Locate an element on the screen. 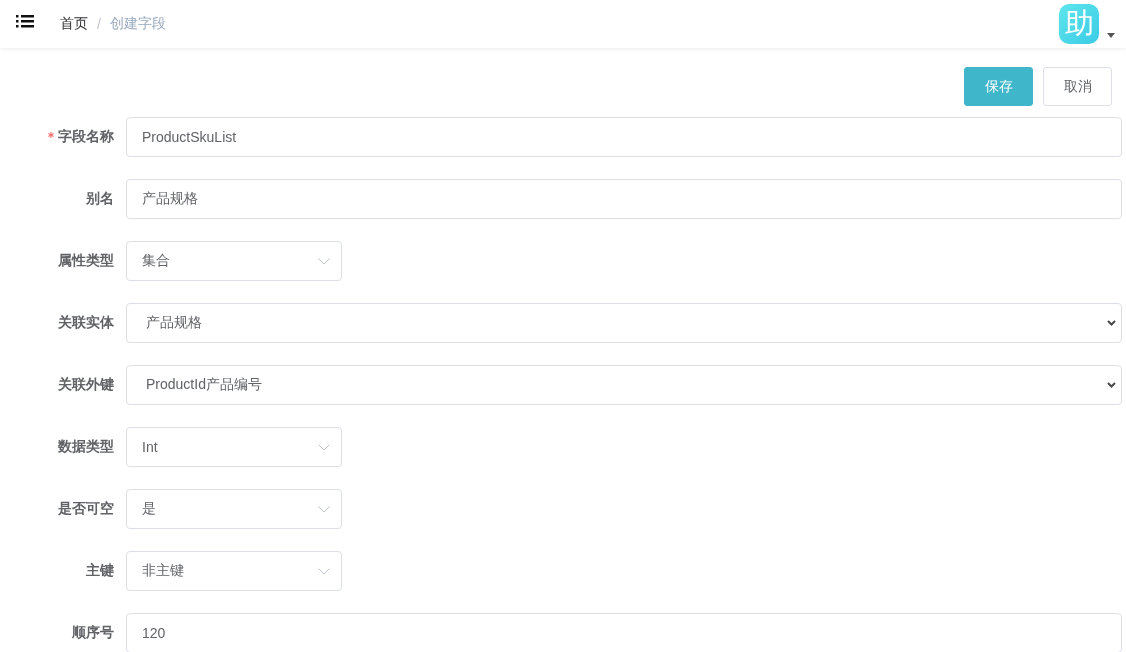 This screenshot has height=652, width=1126. select-field: ProductId产品编号 is located at coordinates (624, 385).